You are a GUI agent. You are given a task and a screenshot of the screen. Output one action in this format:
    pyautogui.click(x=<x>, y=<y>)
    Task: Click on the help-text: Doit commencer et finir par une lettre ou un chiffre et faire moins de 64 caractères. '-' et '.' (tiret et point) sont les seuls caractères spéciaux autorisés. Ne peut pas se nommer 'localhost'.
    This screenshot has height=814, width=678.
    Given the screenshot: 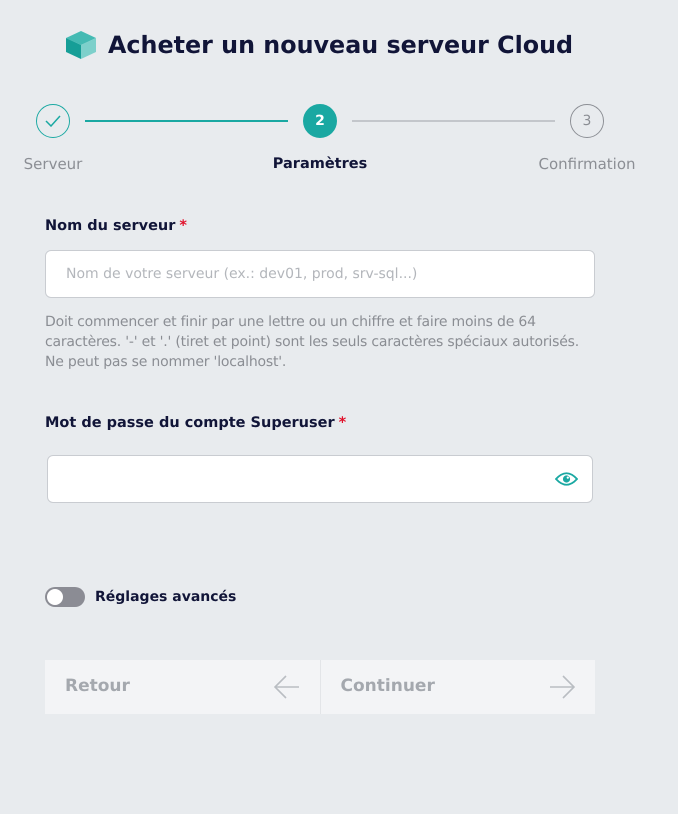 What is the action you would take?
    pyautogui.click(x=312, y=342)
    